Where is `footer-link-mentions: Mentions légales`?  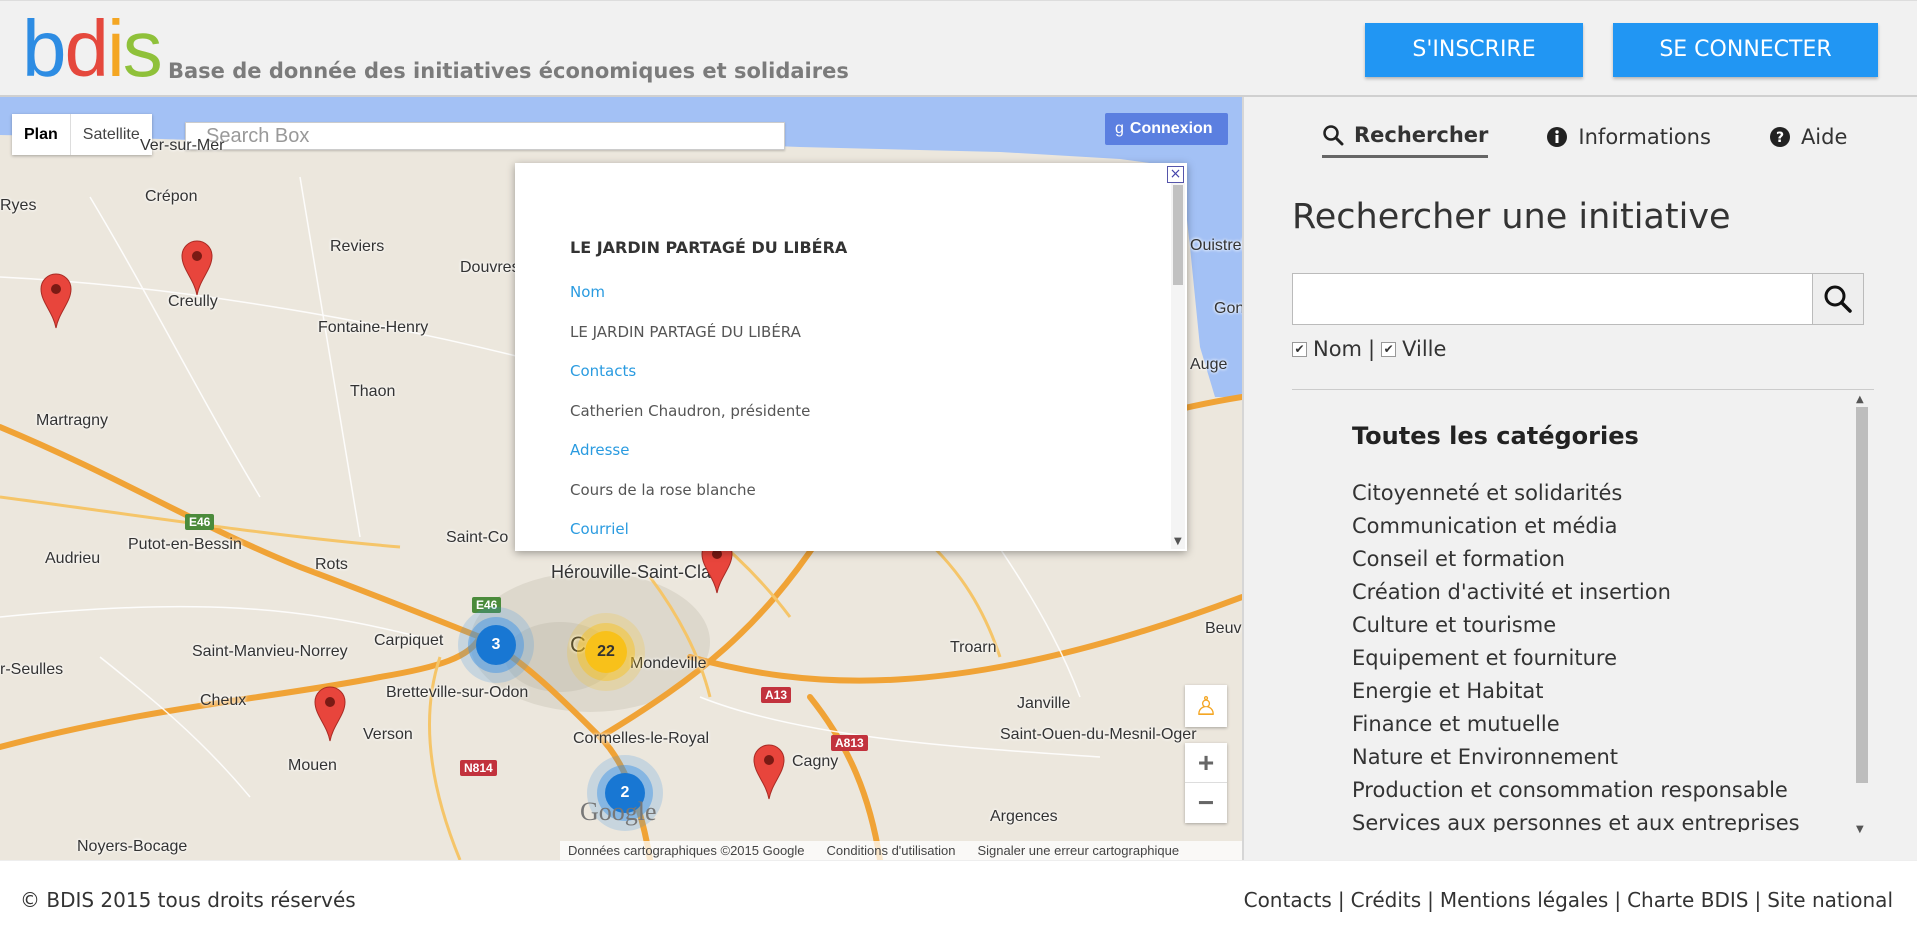
footer-link-mentions: Mentions légales is located at coordinates (1524, 900).